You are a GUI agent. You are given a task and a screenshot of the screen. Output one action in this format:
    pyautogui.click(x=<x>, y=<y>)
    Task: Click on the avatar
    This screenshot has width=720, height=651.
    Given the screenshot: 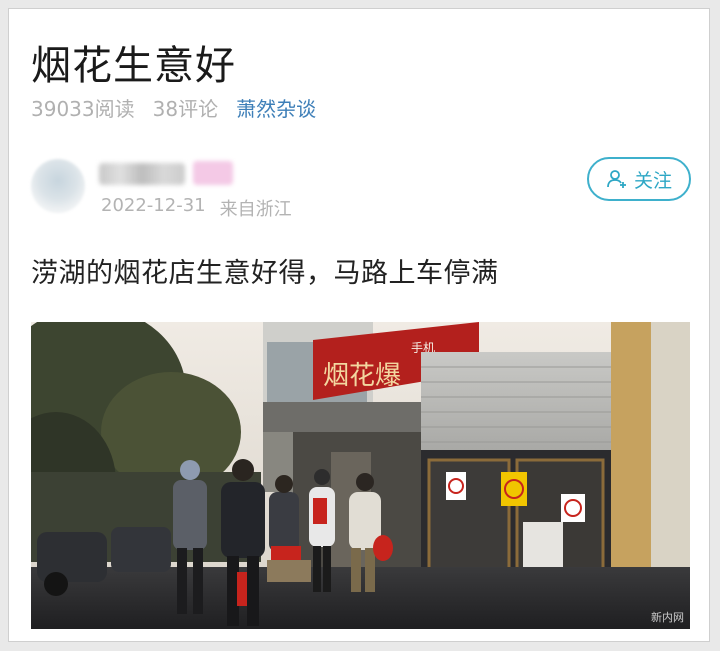 What is the action you would take?
    pyautogui.click(x=58, y=186)
    